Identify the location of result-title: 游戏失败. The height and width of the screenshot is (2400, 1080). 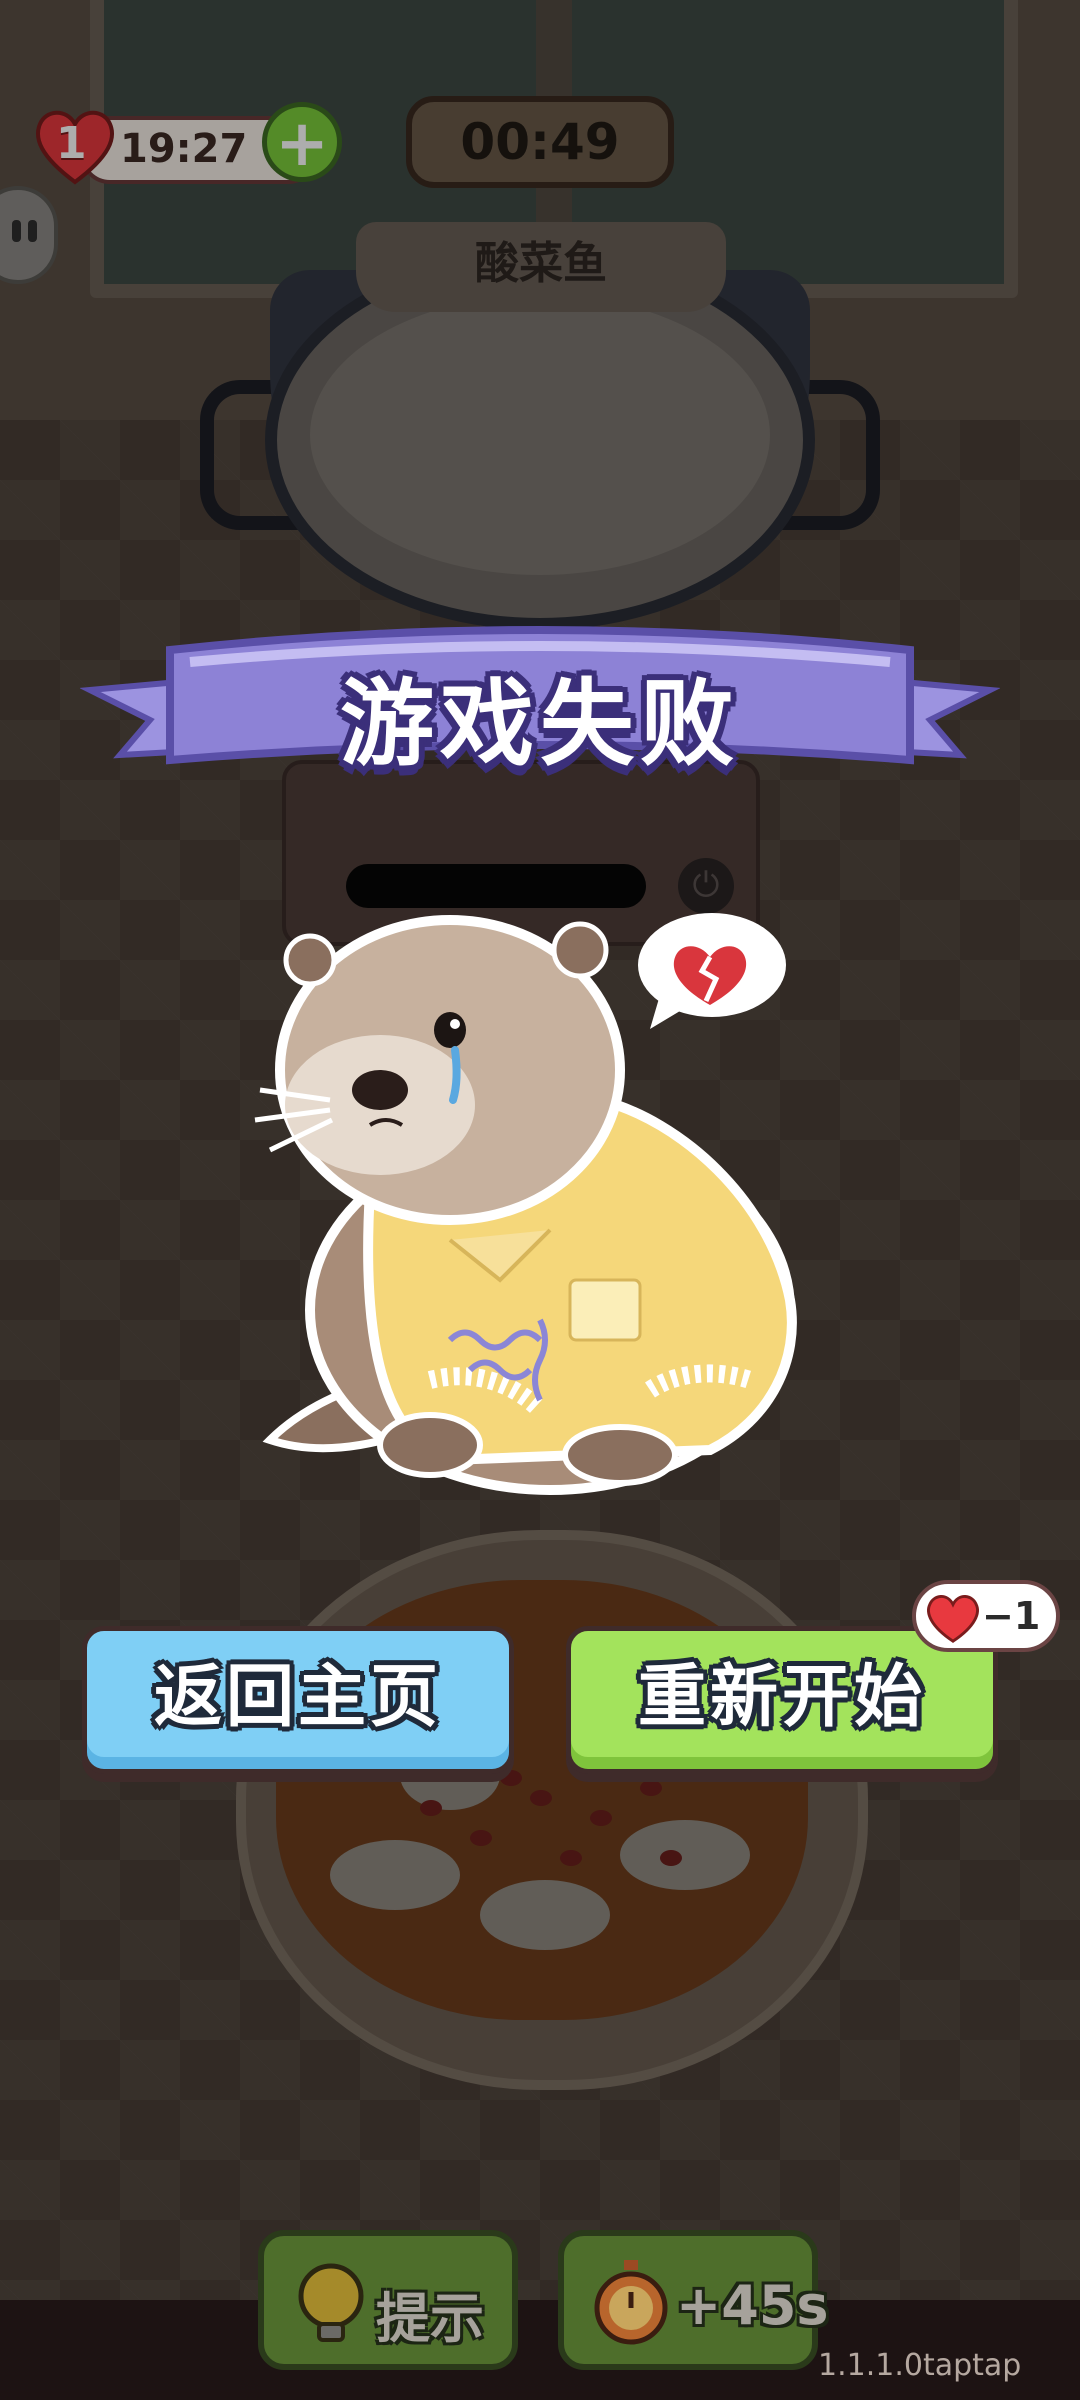
(539, 724).